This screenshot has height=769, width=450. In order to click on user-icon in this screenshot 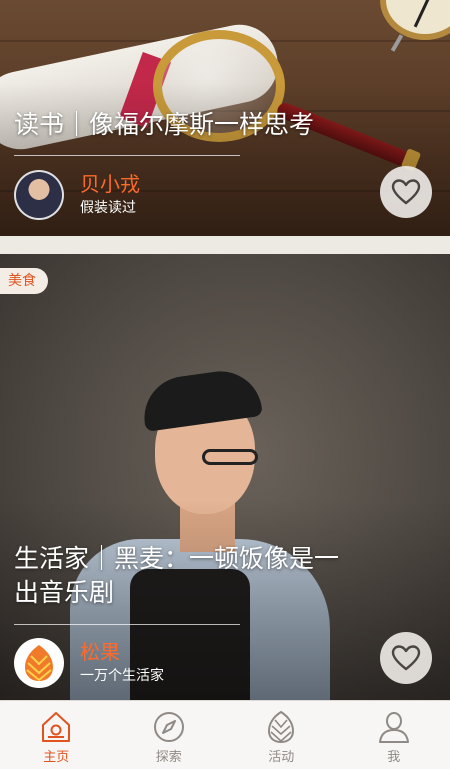, I will do `click(393, 727)`.